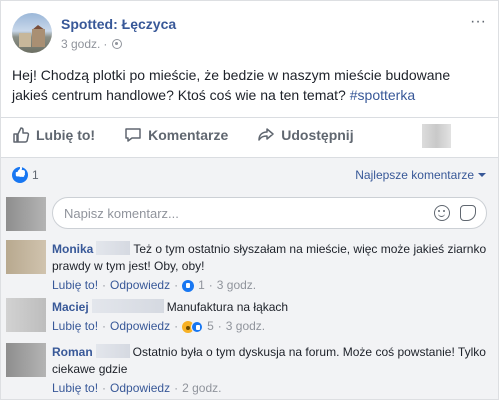 Image resolution: width=499 pixels, height=400 pixels. What do you see at coordinates (442, 213) in the screenshot?
I see `emoji-icon` at bounding box center [442, 213].